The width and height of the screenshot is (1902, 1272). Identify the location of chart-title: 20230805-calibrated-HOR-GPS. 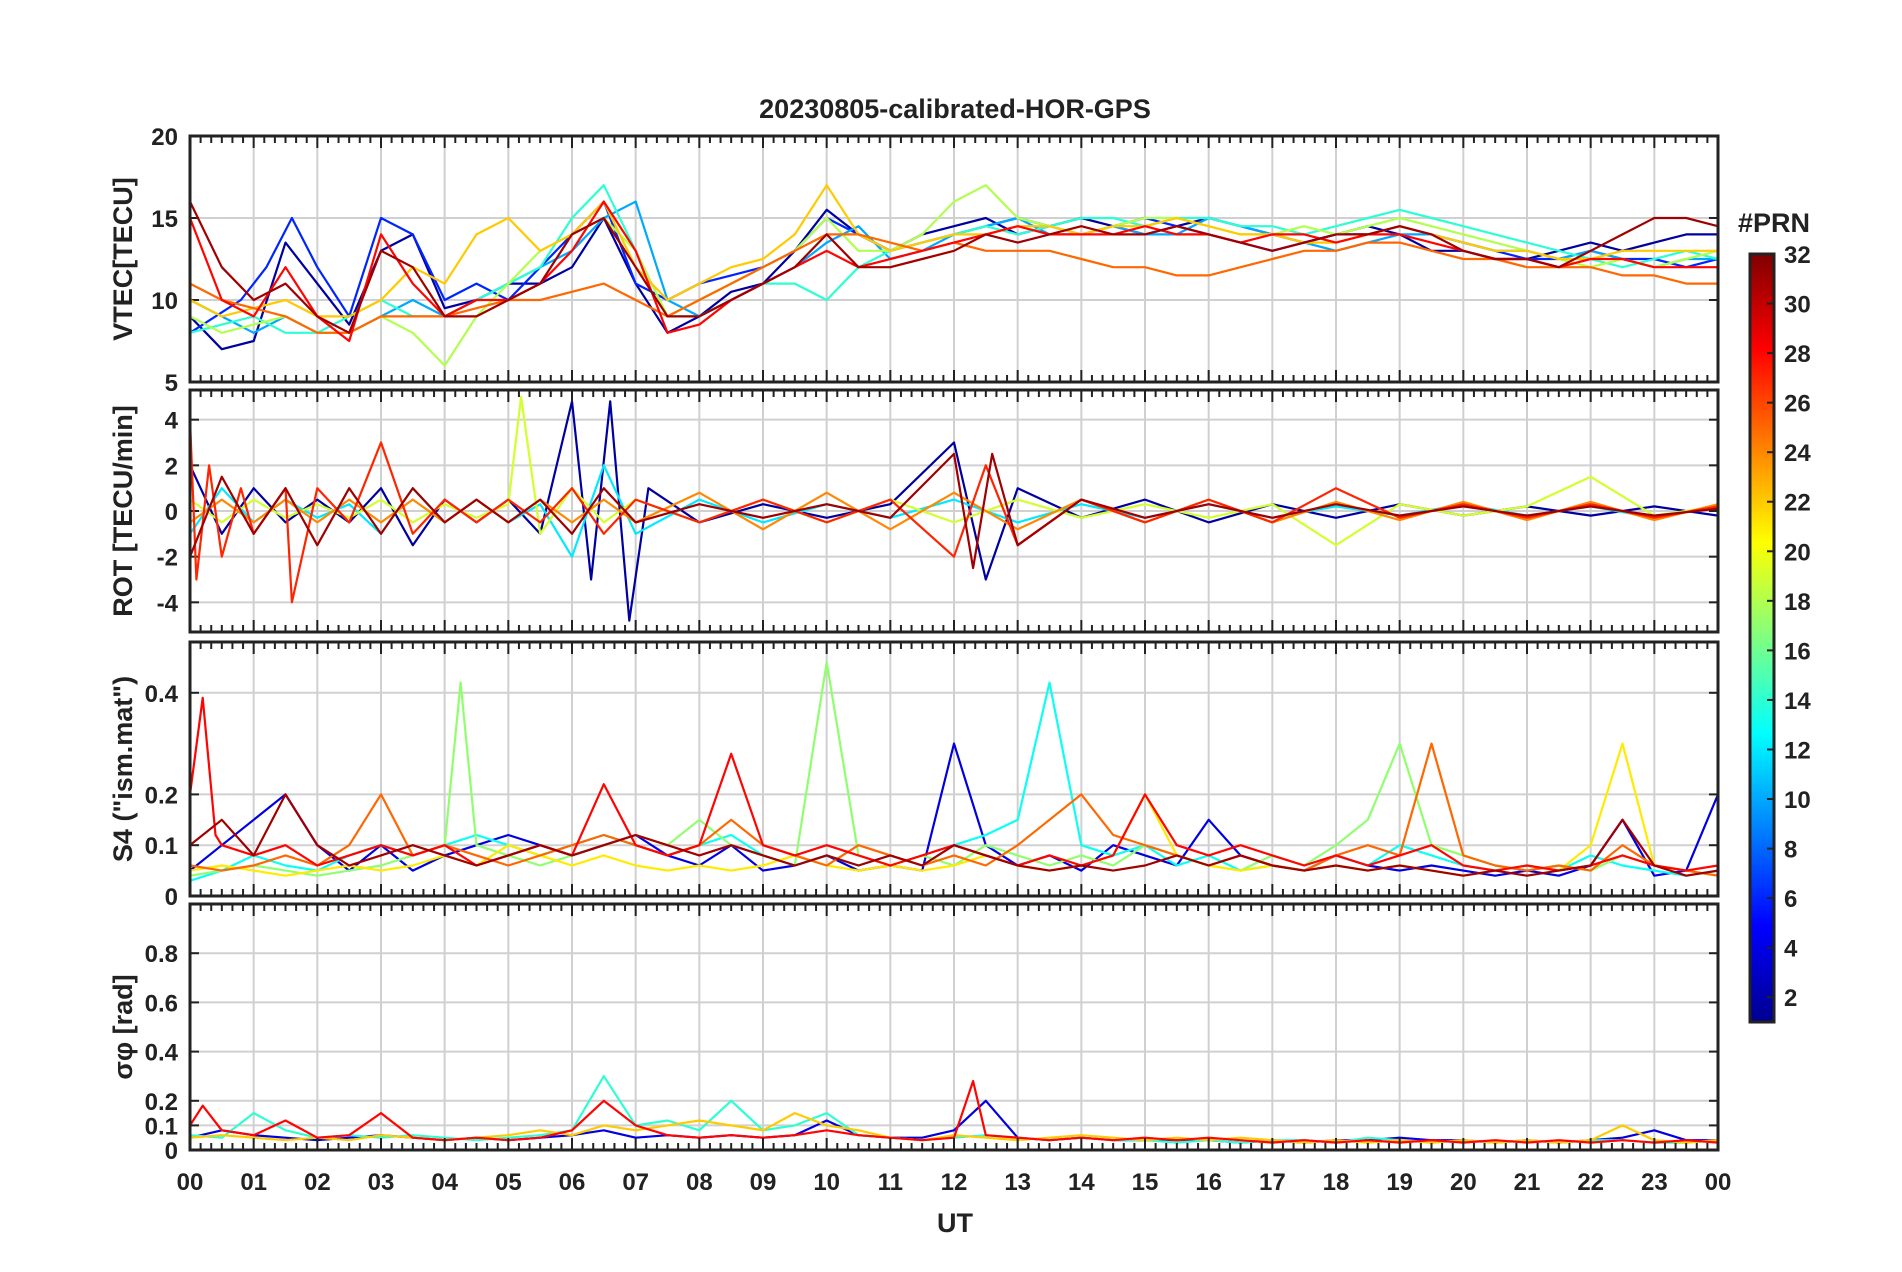
(955, 109).